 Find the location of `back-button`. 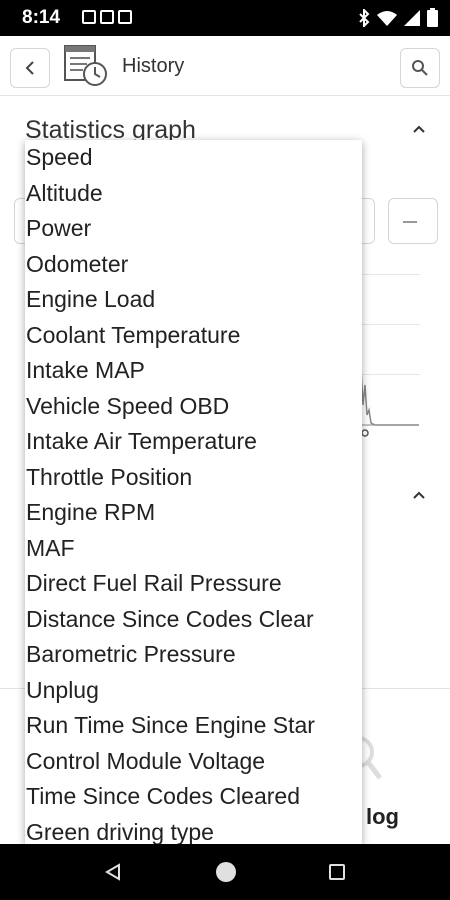

back-button is located at coordinates (30, 68).